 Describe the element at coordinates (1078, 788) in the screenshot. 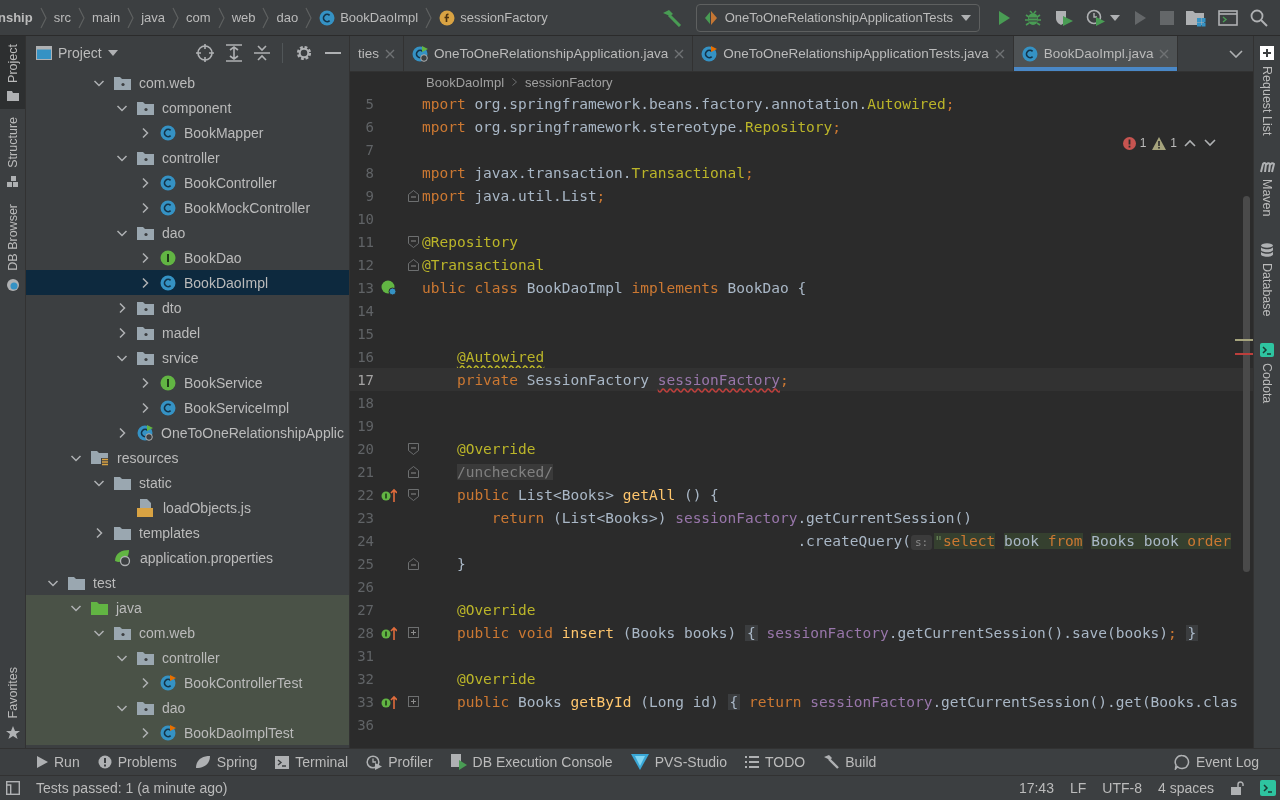

I see `status-item: LF` at that location.